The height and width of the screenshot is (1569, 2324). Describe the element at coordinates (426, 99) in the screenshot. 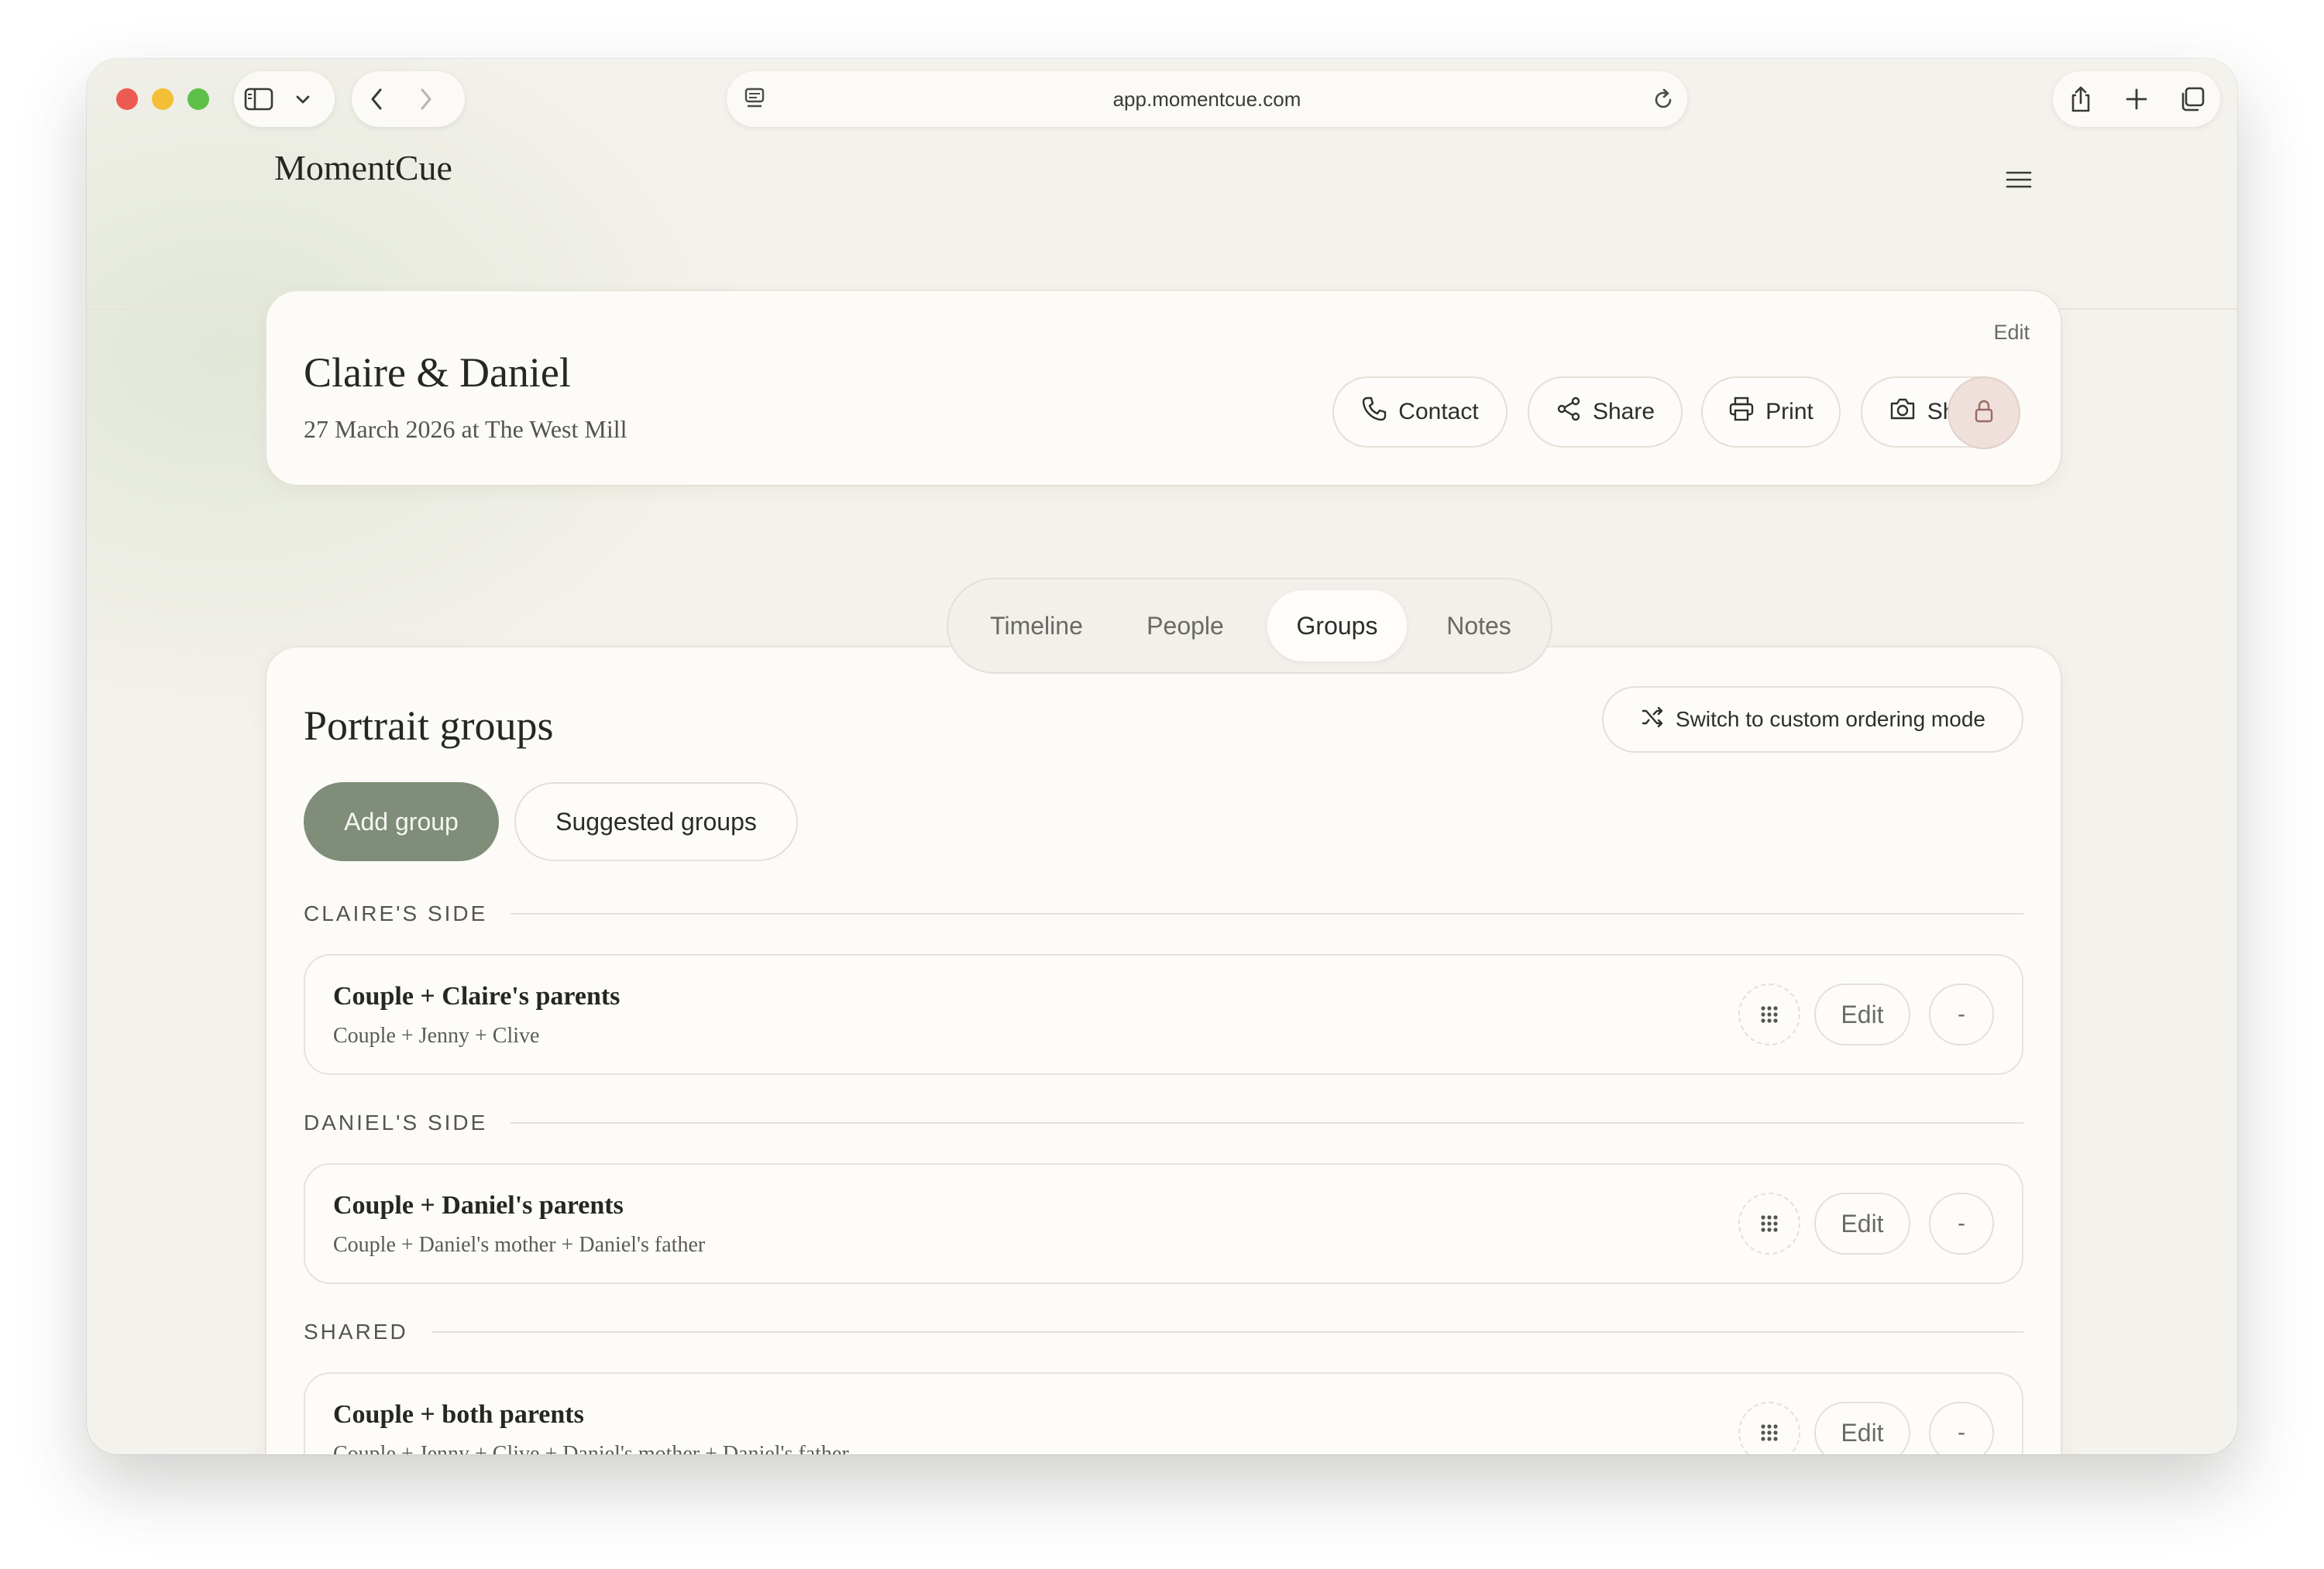

I see `forward-icon` at that location.